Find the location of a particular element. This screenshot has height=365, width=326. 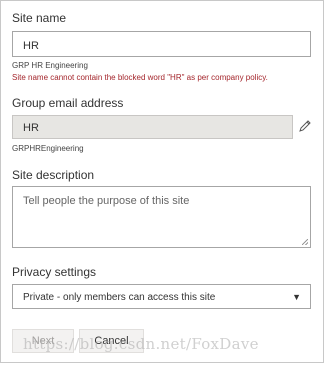

site-description-label: Site description is located at coordinates (53, 175).